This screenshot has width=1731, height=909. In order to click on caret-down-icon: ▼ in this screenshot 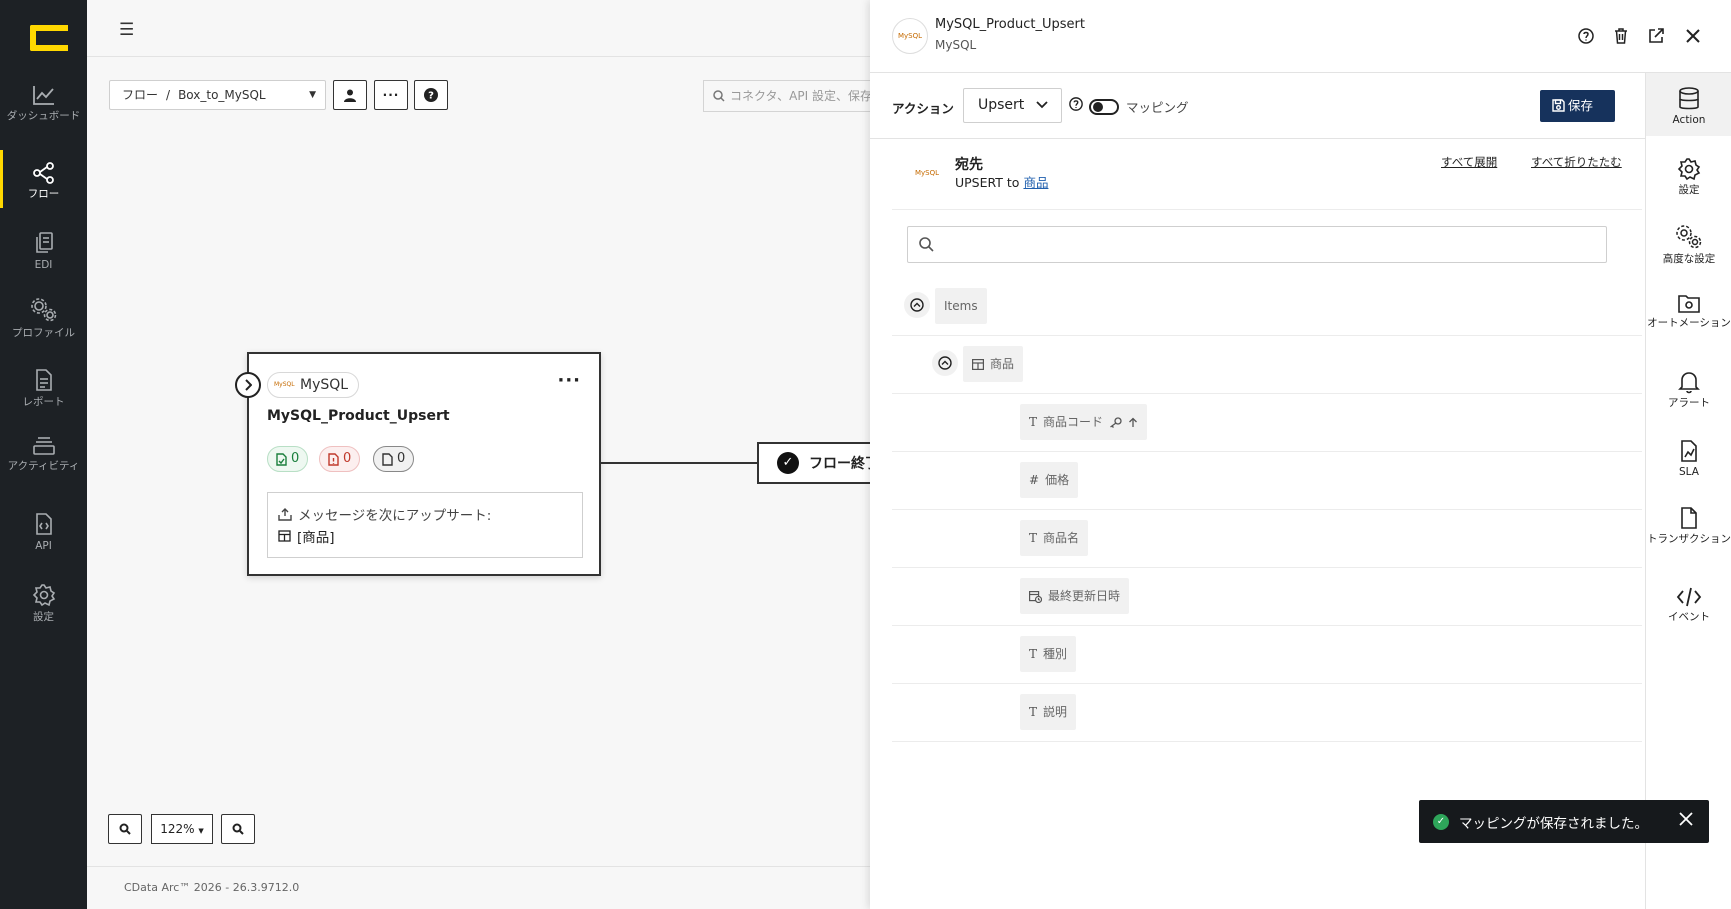, I will do `click(312, 95)`.